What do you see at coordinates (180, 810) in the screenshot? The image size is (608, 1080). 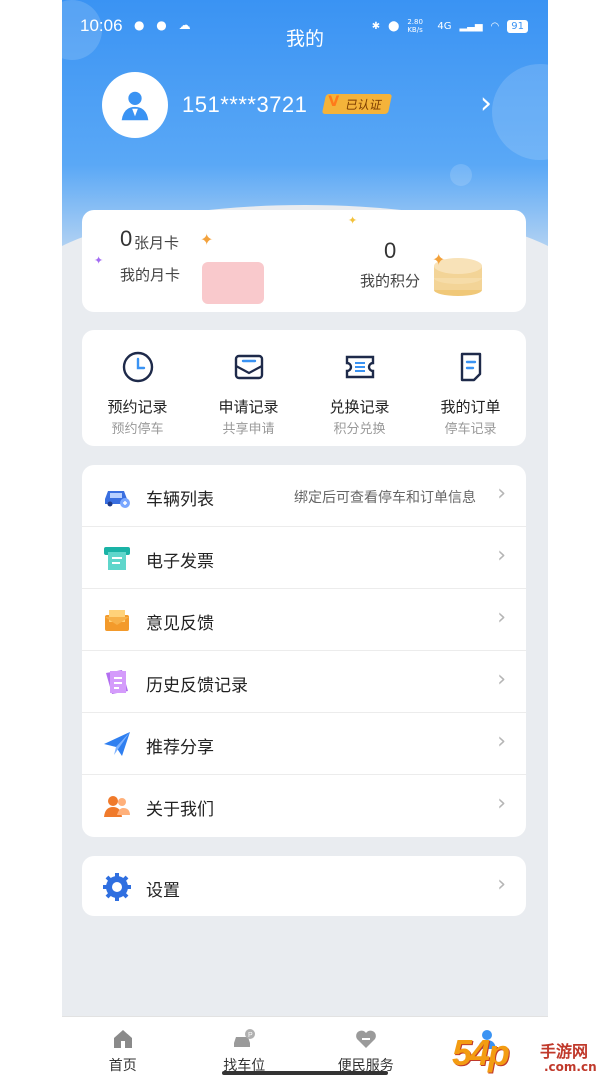 I see `menu-label: 关于我们` at bounding box center [180, 810].